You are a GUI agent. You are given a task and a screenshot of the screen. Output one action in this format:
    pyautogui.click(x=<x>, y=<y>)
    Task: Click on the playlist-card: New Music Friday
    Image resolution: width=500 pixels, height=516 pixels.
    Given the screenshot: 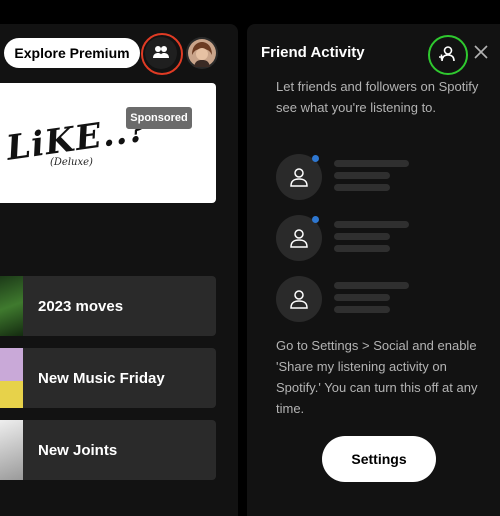 What is the action you would take?
    pyautogui.click(x=108, y=378)
    